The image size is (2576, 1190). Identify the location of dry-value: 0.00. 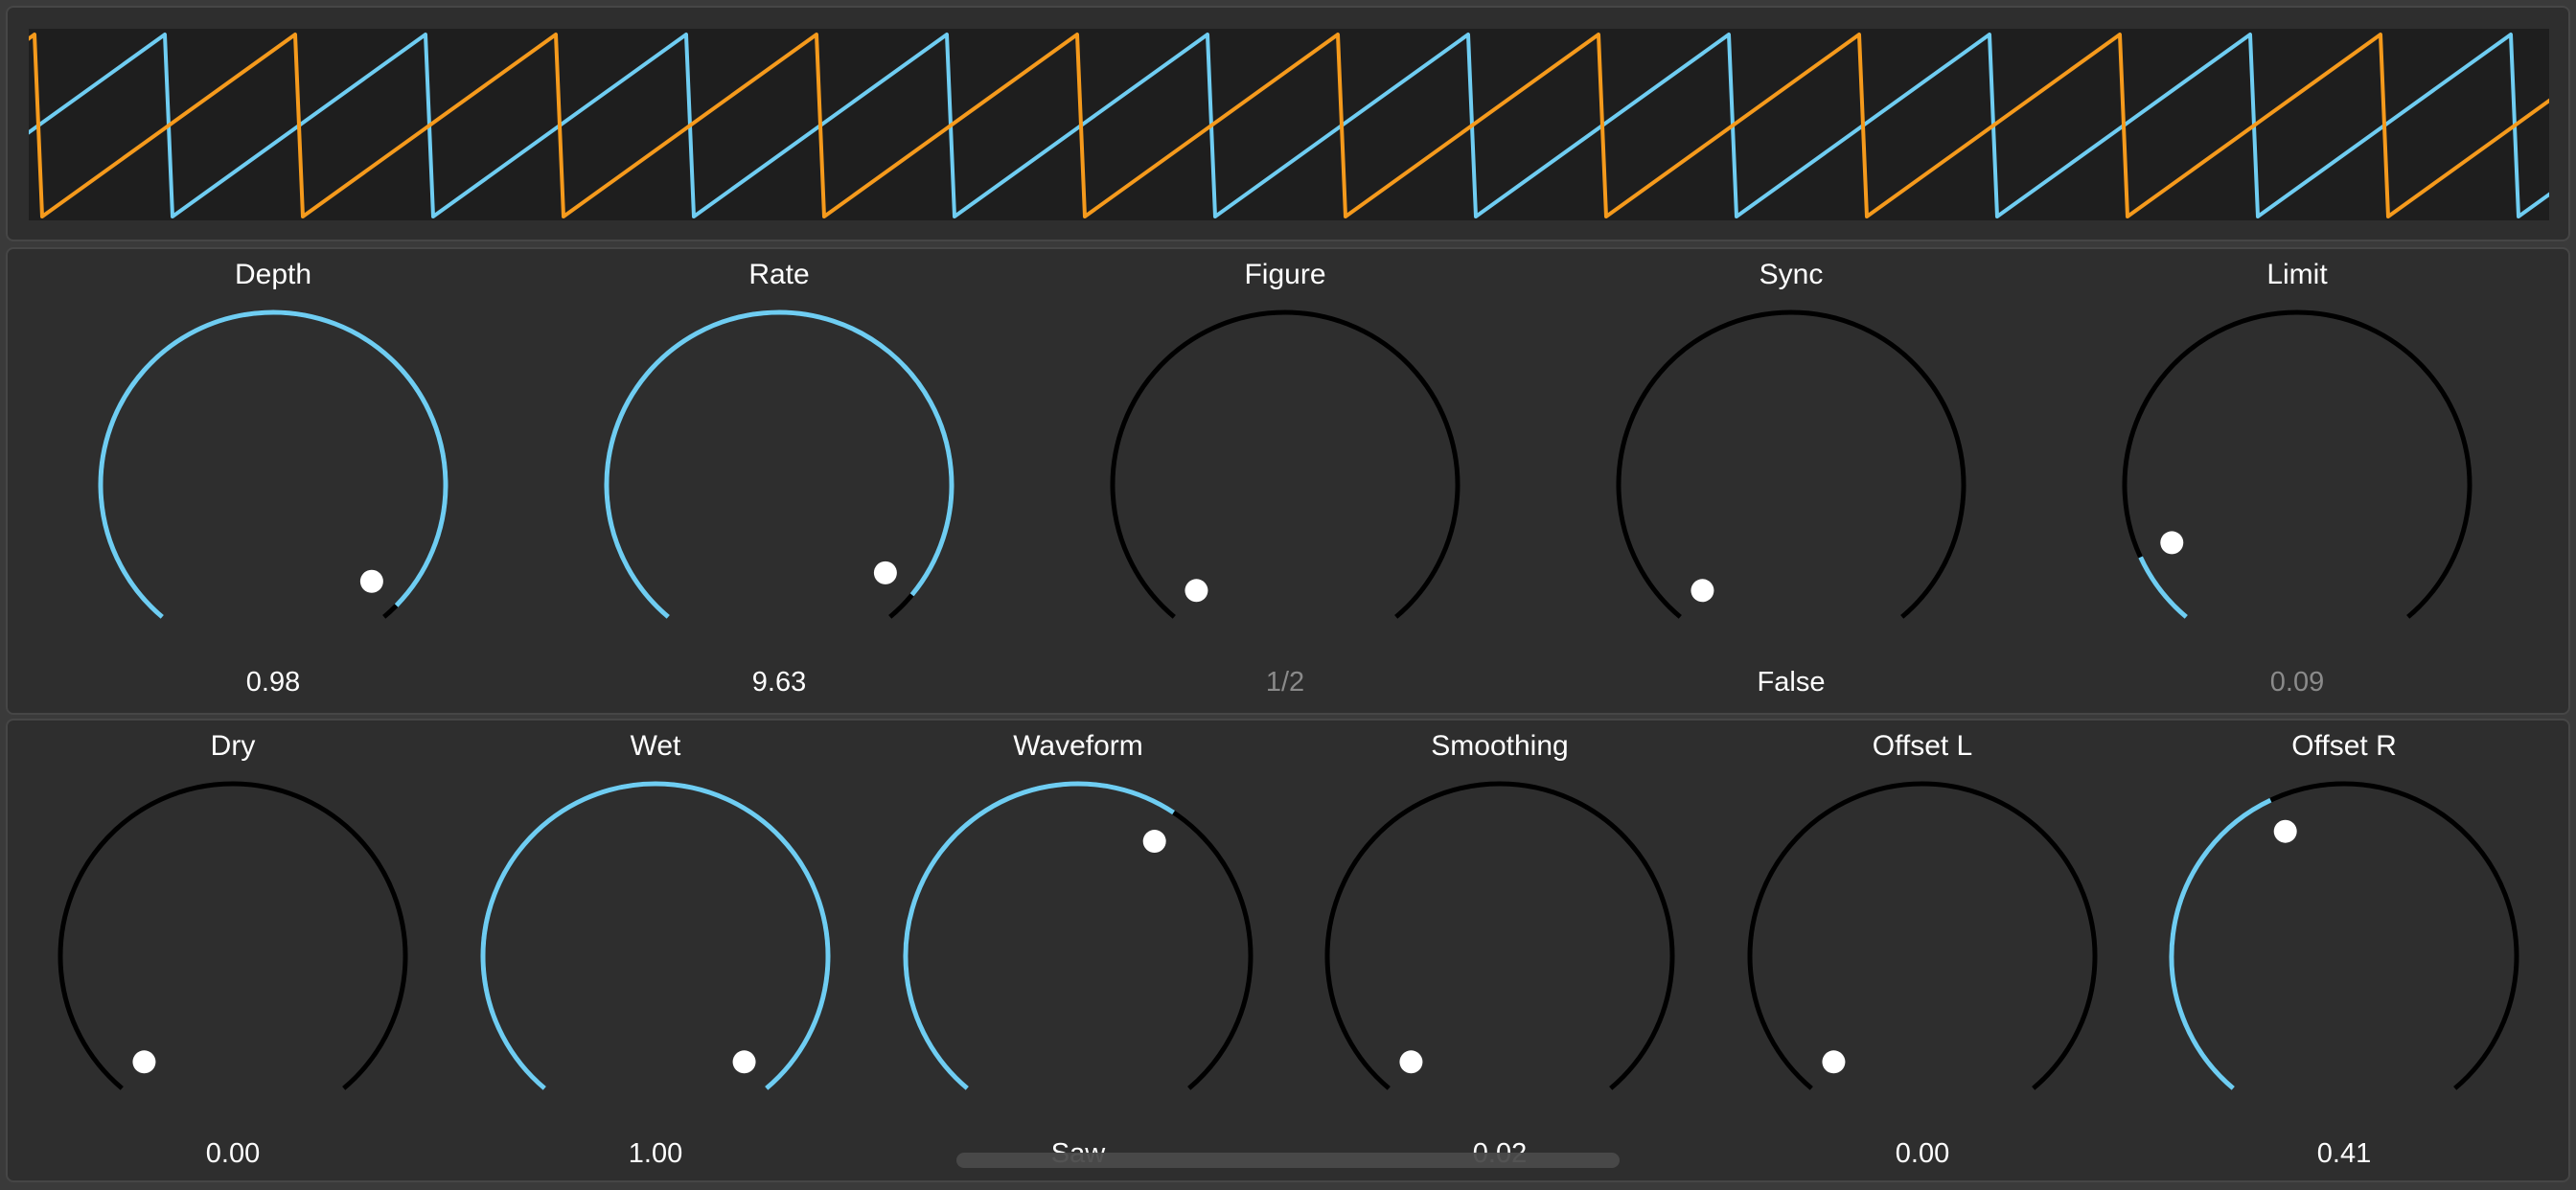
(233, 1154).